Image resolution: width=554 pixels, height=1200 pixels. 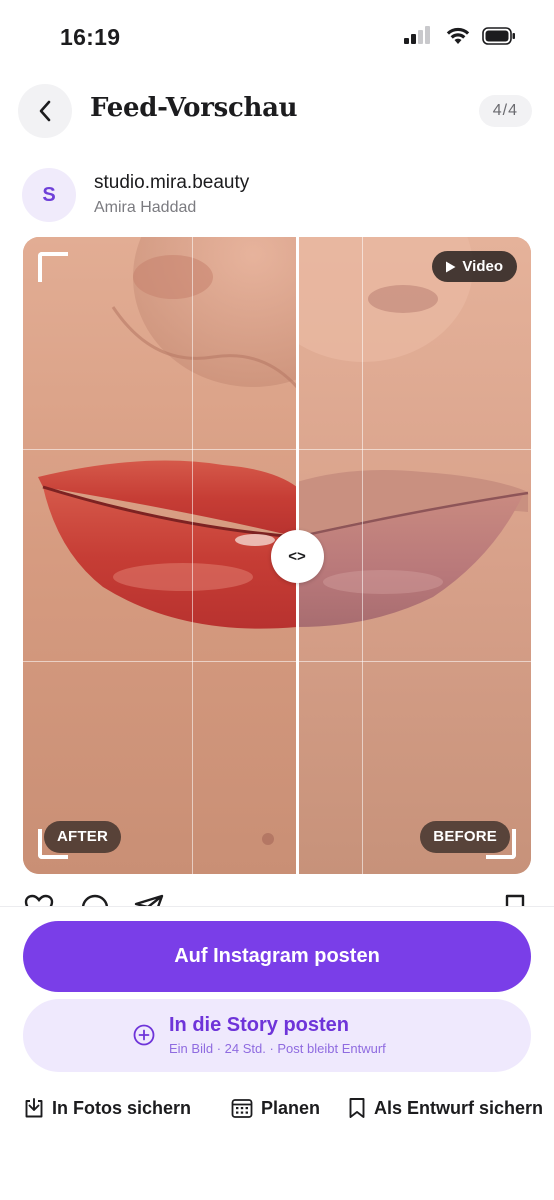 What do you see at coordinates (277, 37) in the screenshot?
I see `status-bar: 16:19` at bounding box center [277, 37].